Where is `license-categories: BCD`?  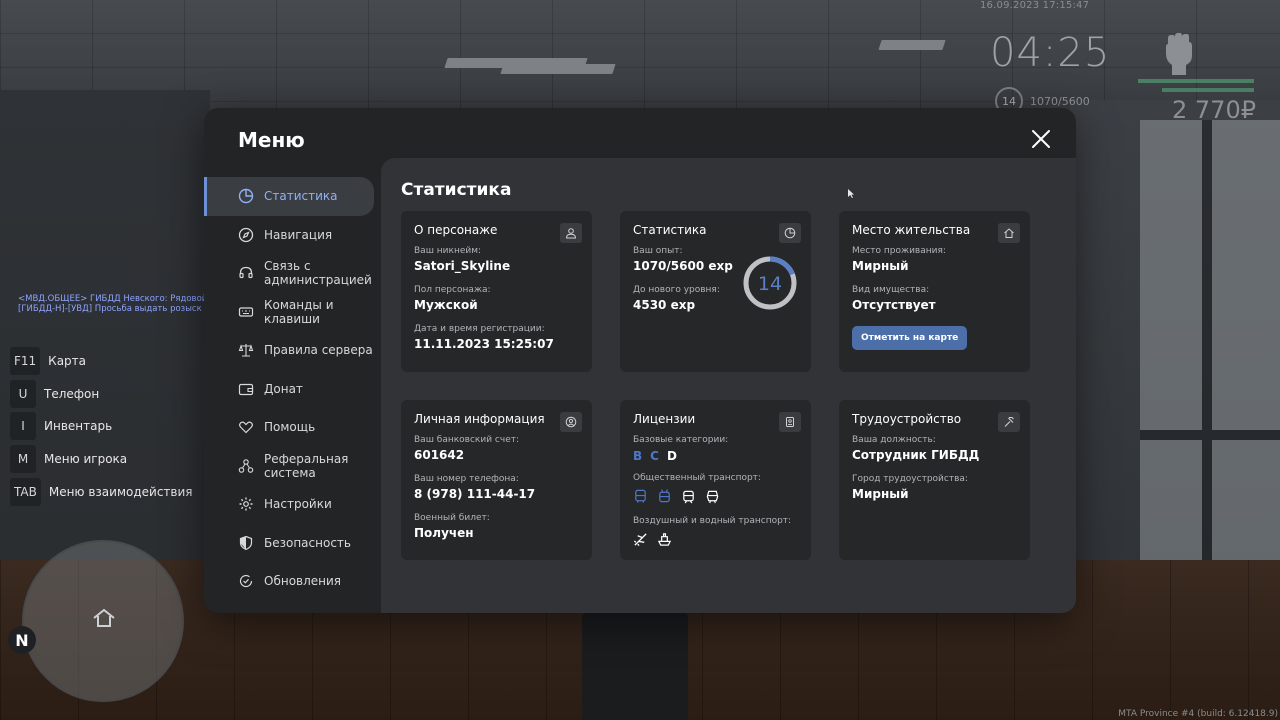
license-categories: BCD is located at coordinates (715, 456).